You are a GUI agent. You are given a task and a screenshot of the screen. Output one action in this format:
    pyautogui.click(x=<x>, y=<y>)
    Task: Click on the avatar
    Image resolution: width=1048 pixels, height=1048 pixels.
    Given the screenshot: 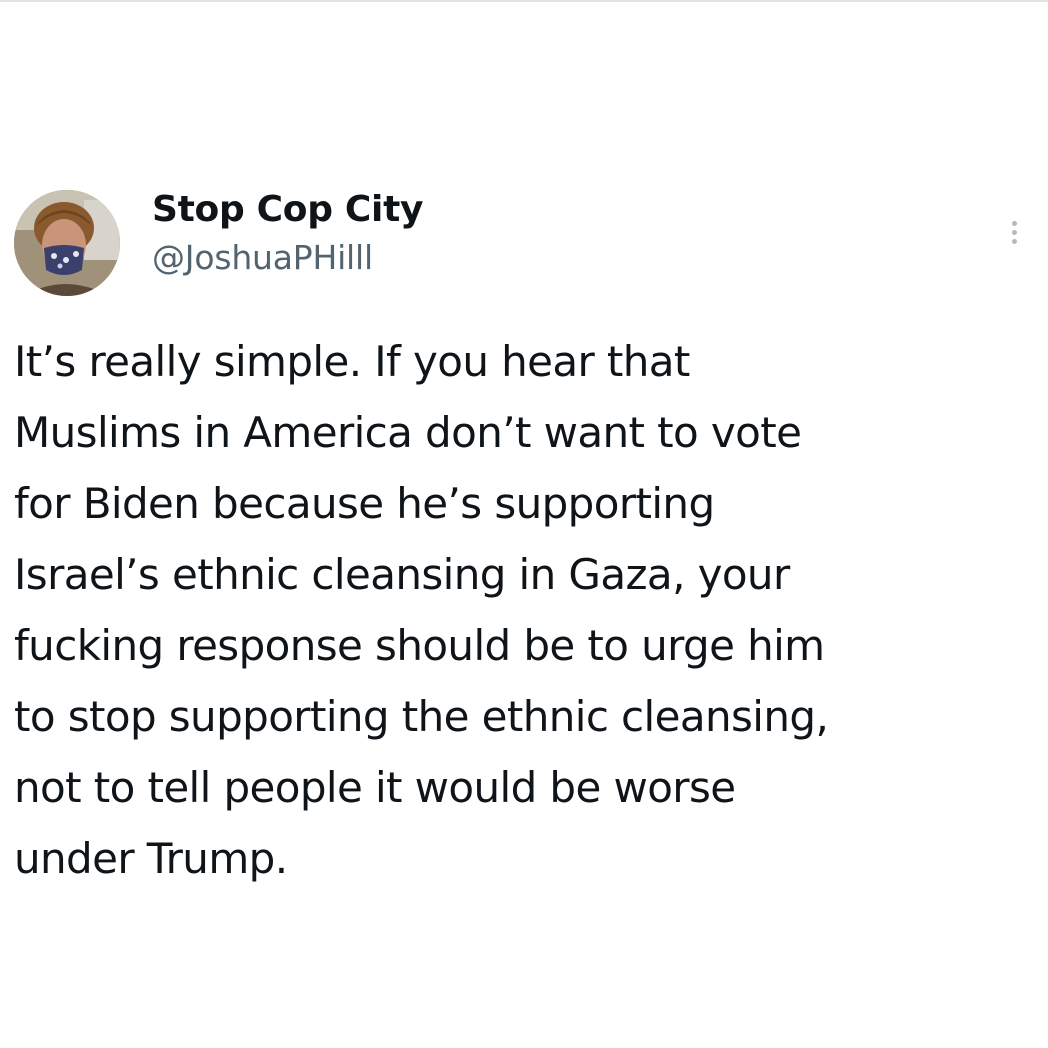 What is the action you would take?
    pyautogui.click(x=67, y=243)
    